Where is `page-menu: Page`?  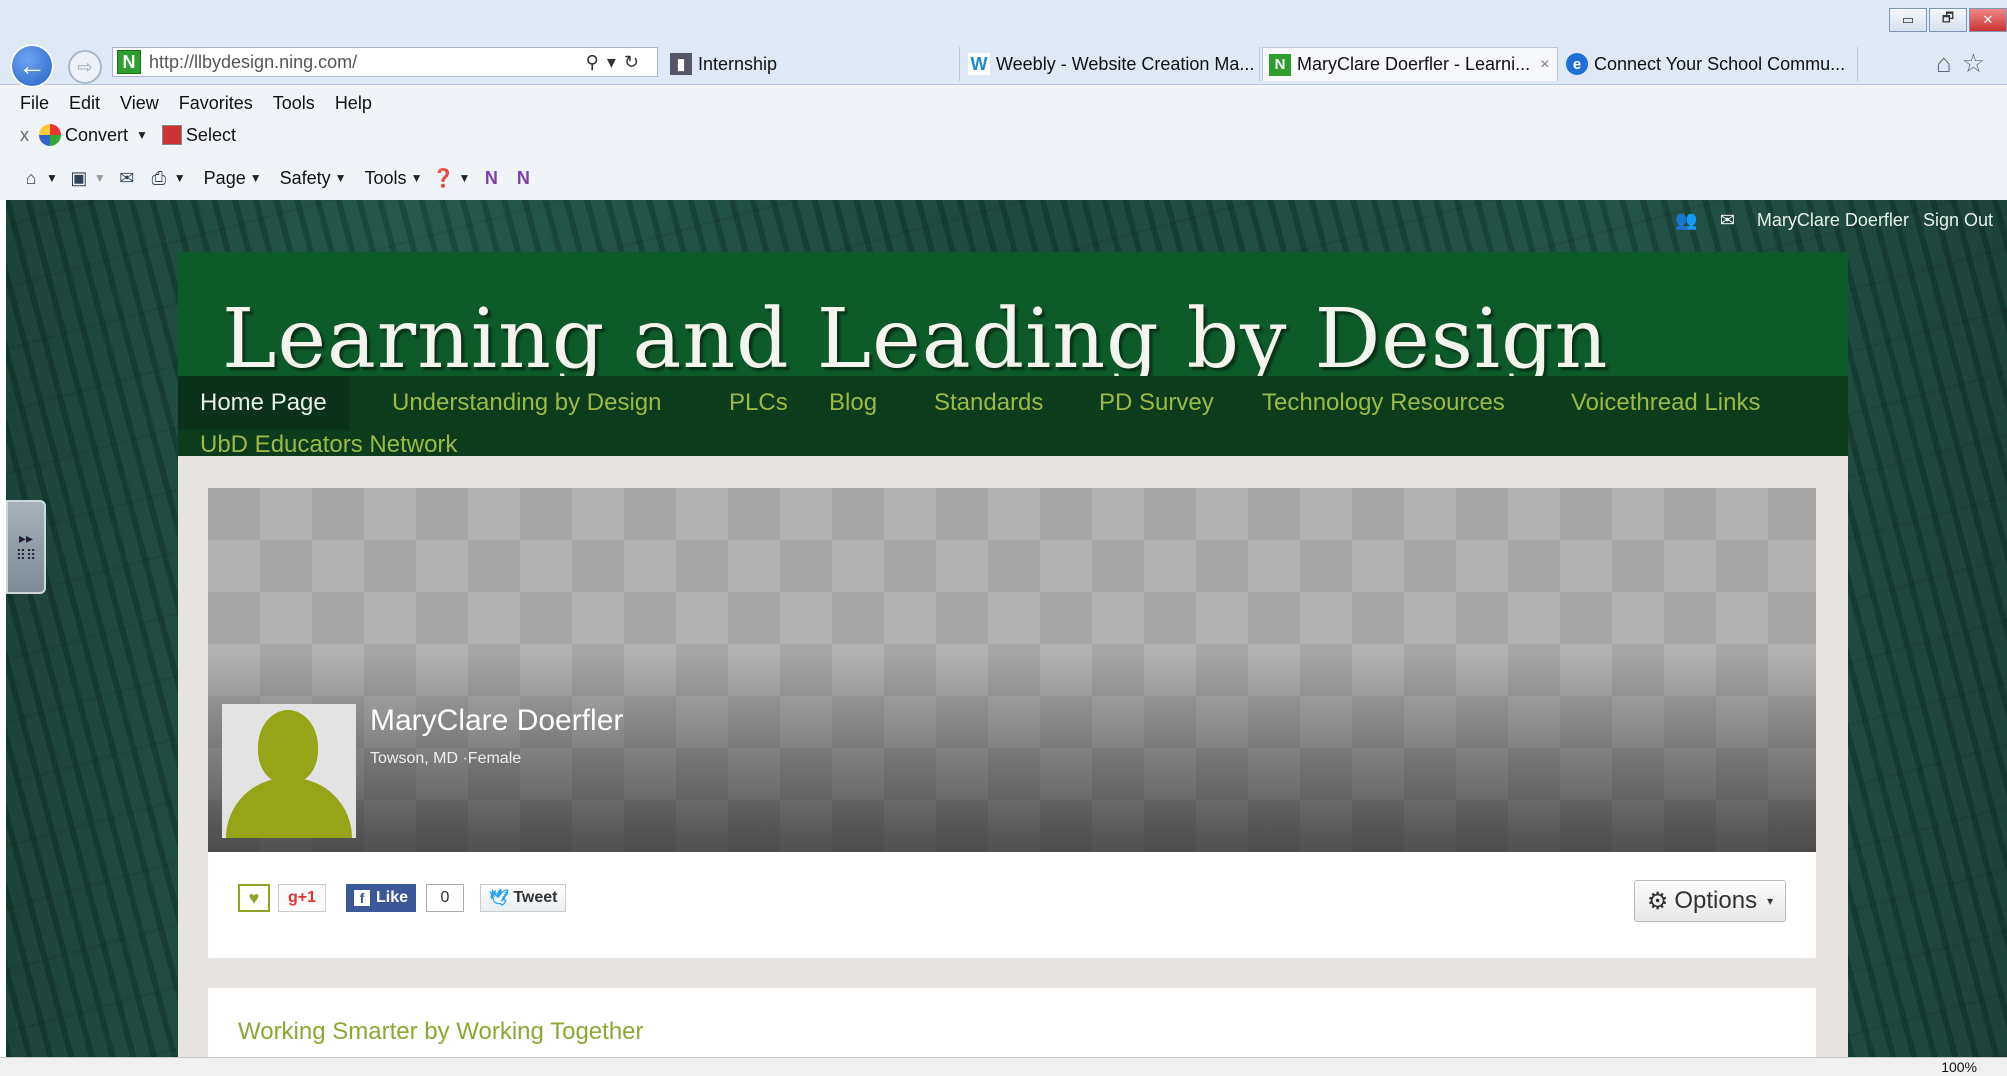
page-menu: Page is located at coordinates (225, 178).